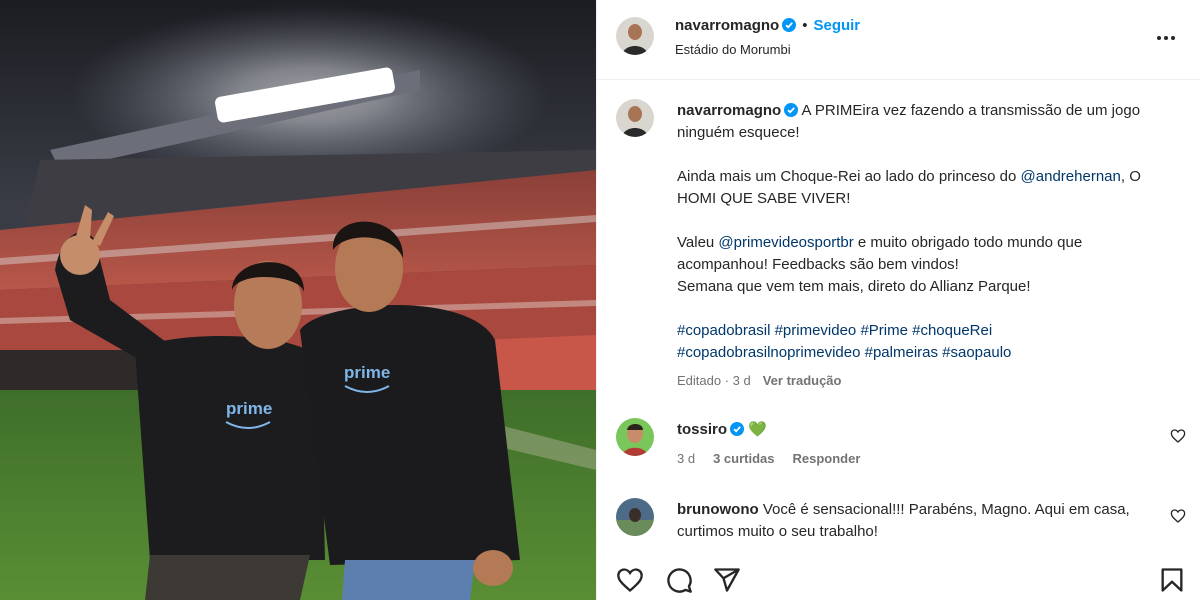  Describe the element at coordinates (898, 451) in the screenshot. I see `comment-item: tossiro 💚 3 d 3 curtidas Responder` at that location.